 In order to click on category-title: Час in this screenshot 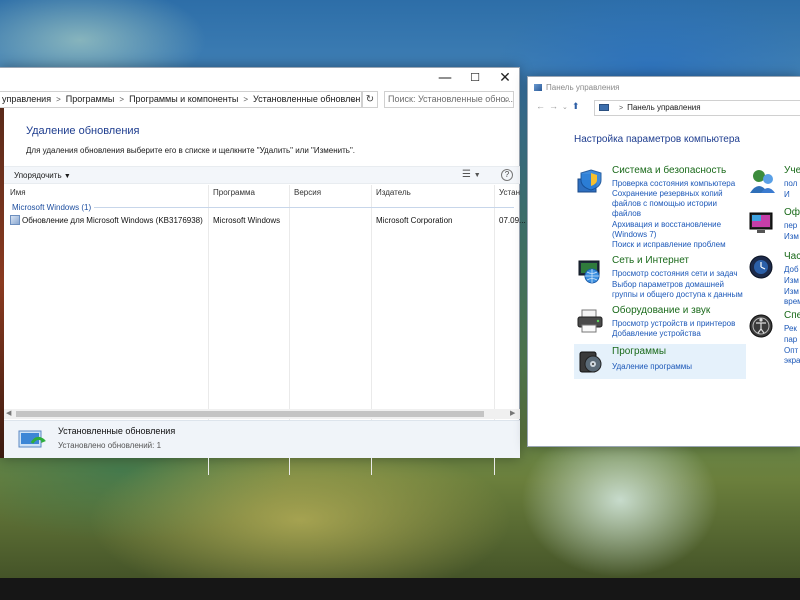, I will do `click(792, 256)`.